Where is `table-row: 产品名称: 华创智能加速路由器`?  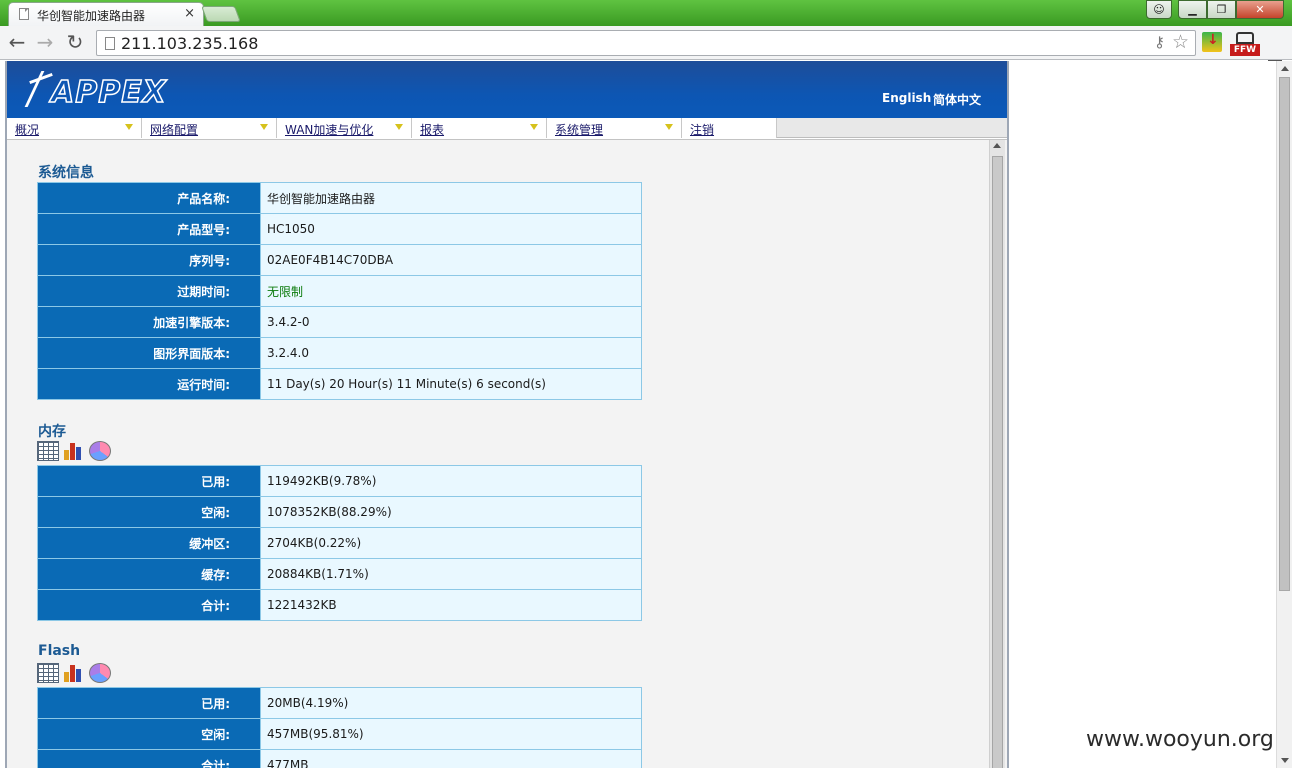 table-row: 产品名称: 华创智能加速路由器 is located at coordinates (339, 198).